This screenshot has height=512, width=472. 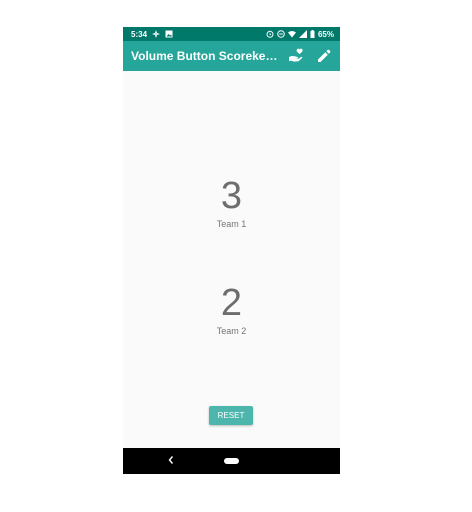 I want to click on alarm-icon, so click(x=270, y=34).